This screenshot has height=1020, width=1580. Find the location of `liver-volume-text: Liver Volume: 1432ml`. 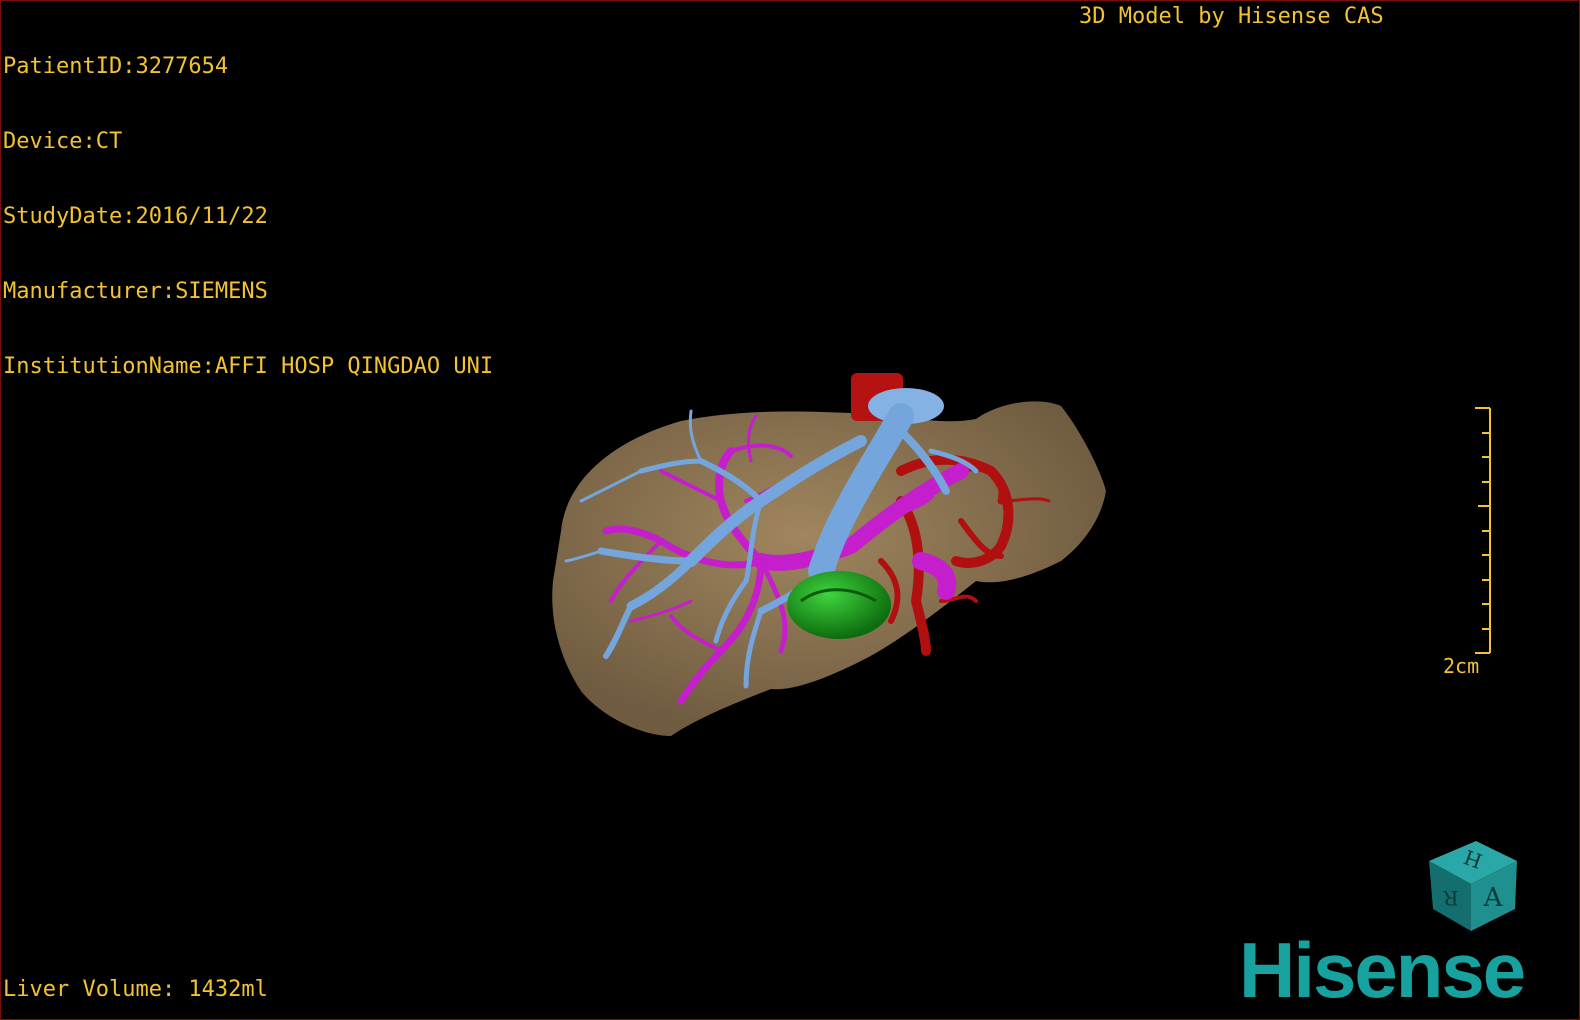

liver-volume-text: Liver Volume: 1432ml is located at coordinates (135, 989).